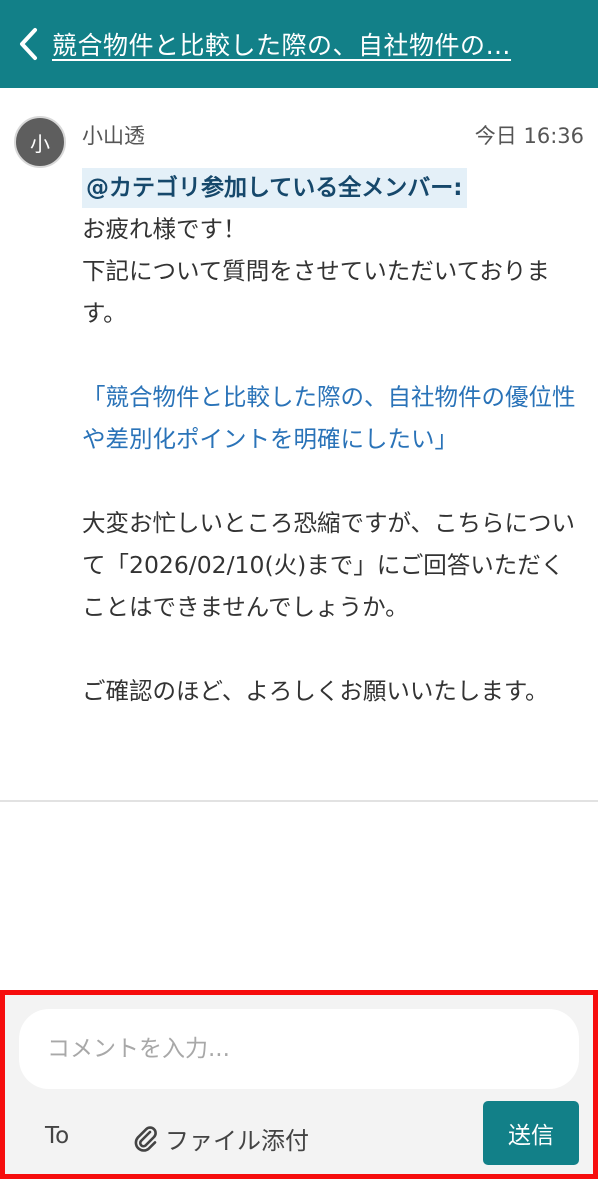 The width and height of the screenshot is (598, 1201). Describe the element at coordinates (299, 1049) in the screenshot. I see `comment-input` at that location.